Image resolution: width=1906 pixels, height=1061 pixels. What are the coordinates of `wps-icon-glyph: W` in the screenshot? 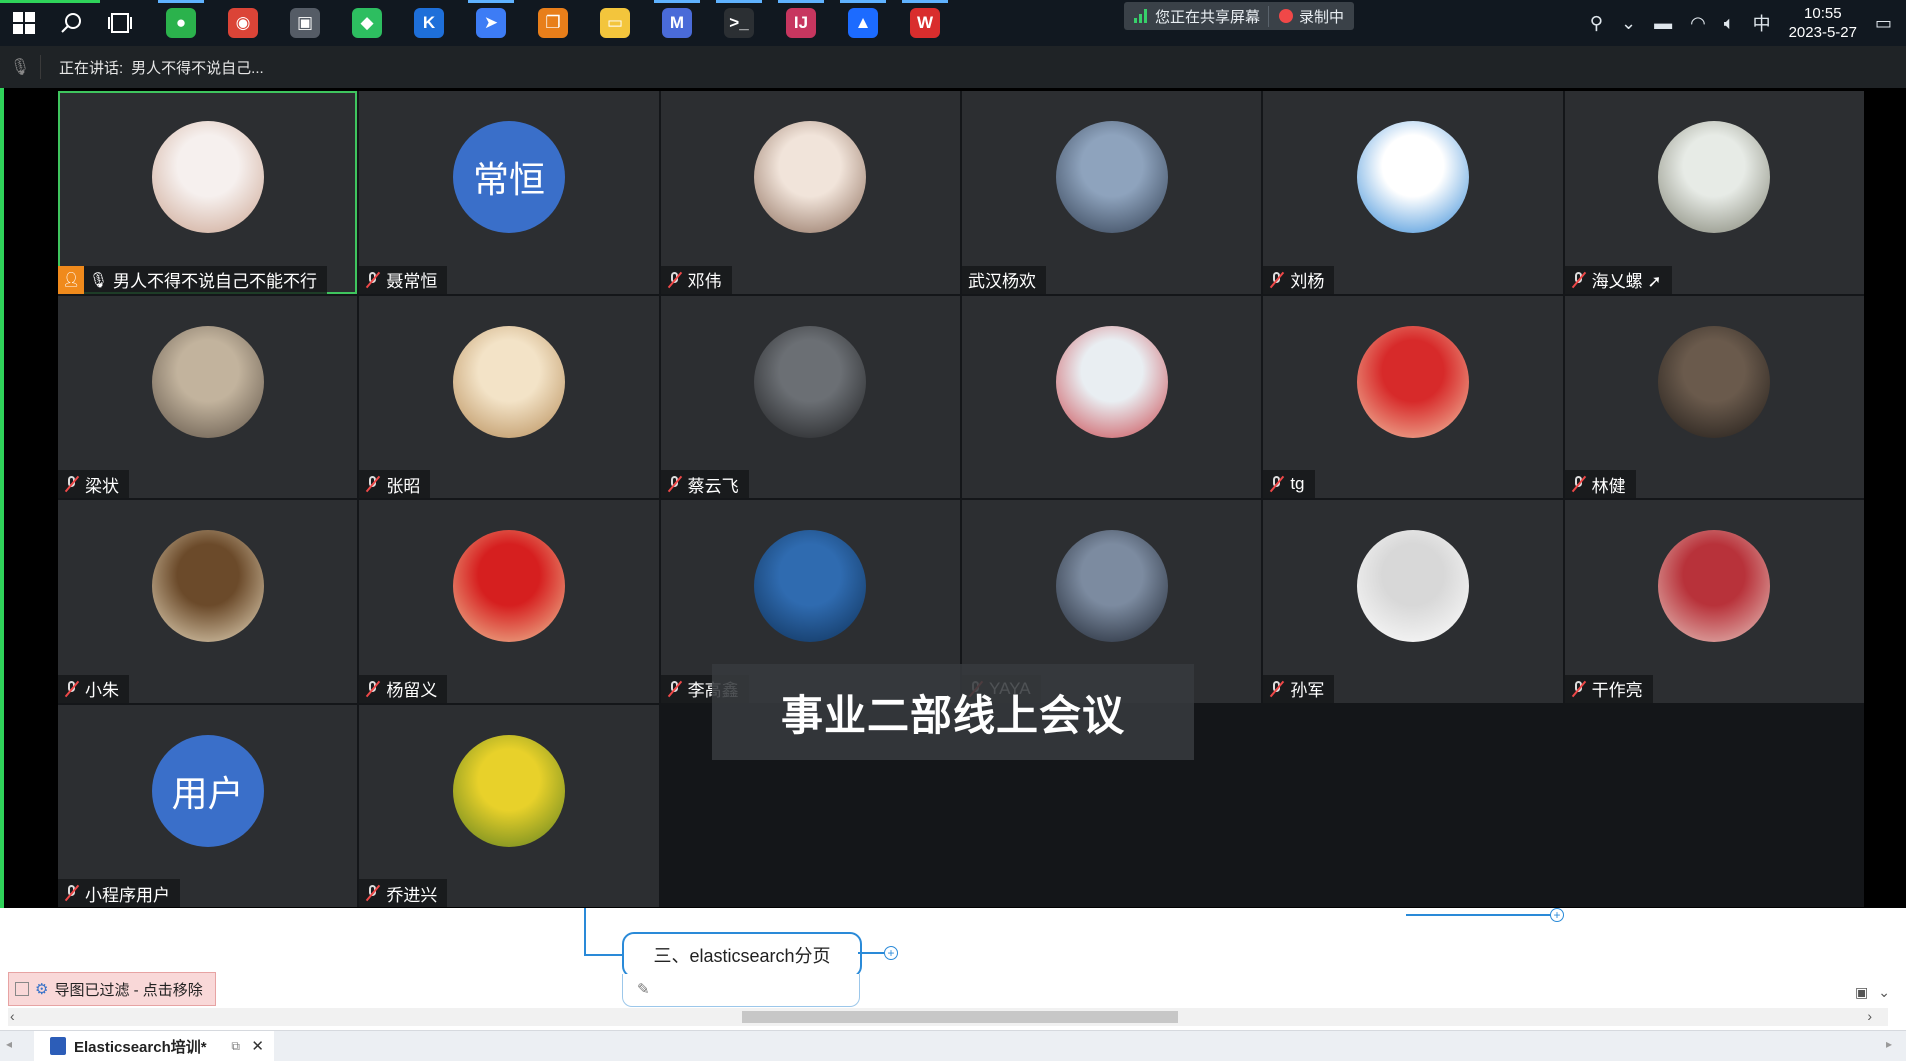 It's located at (925, 23).